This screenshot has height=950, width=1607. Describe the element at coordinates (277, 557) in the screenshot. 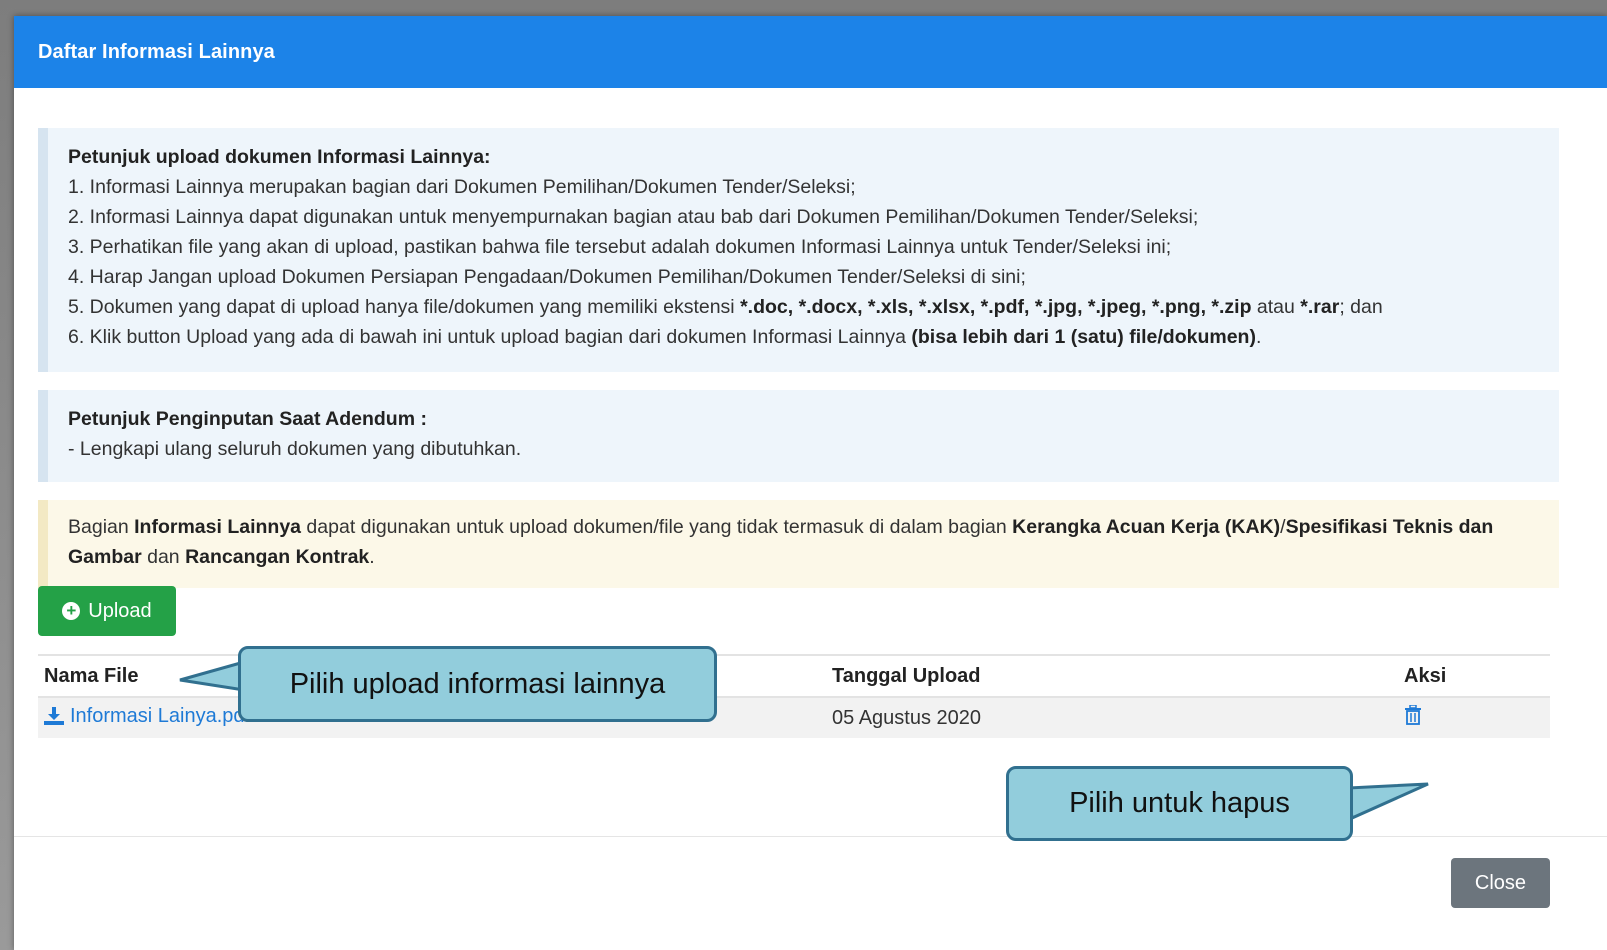

I see `warning-bold-4: Rancangan Kontrak` at that location.